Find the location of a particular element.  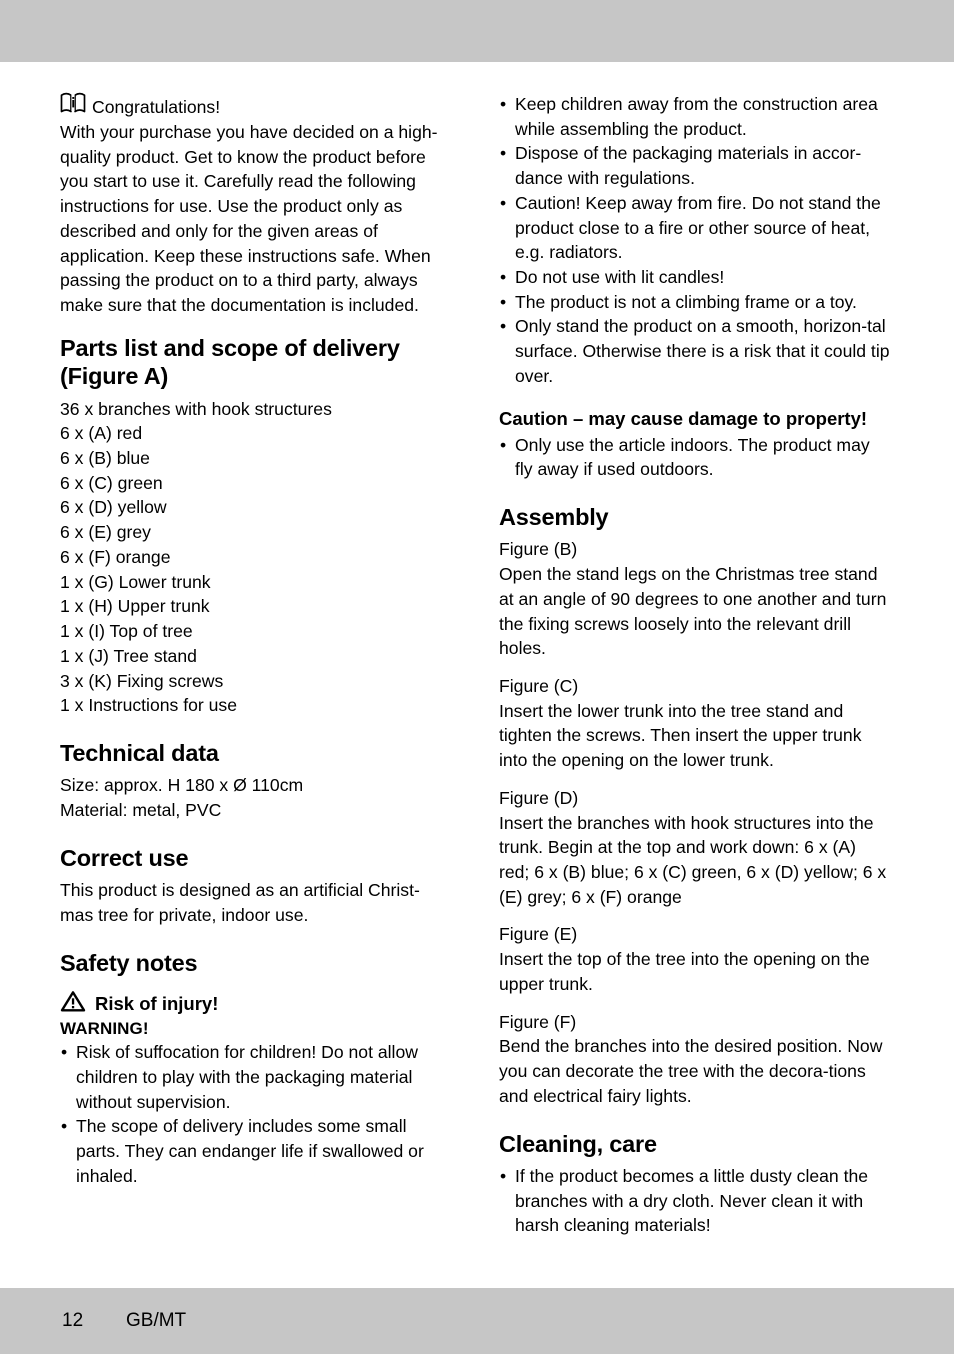

assembly-figure-label: Figure (F) is located at coordinates (538, 1021).